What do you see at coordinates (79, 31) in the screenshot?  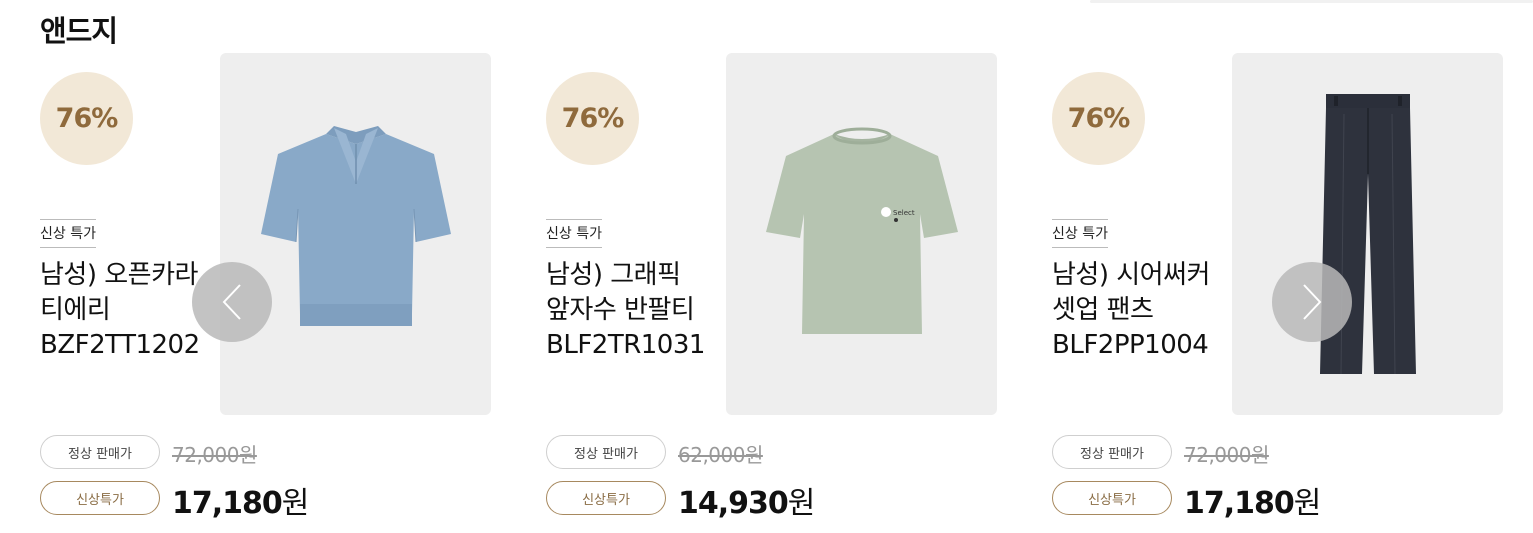 I see `section-title: 앤드지` at bounding box center [79, 31].